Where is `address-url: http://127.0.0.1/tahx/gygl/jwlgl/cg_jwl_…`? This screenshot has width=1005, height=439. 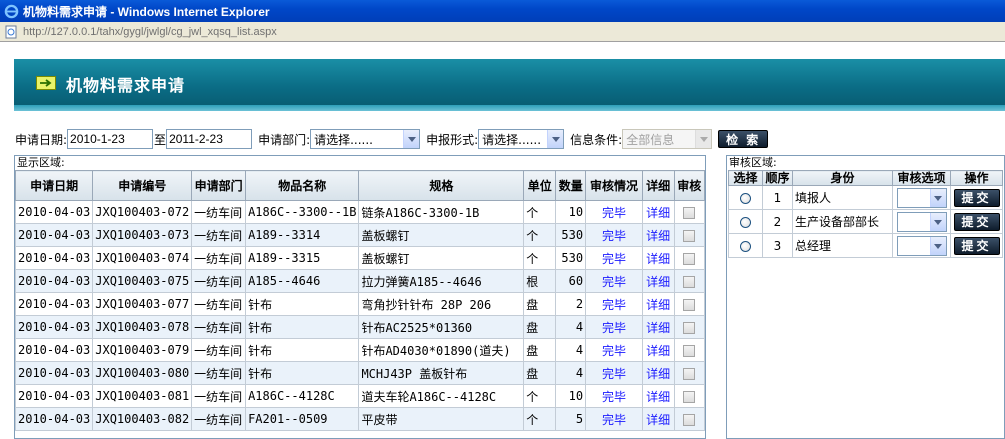
address-url: http://127.0.0.1/tahx/gygl/jwlgl/cg_jwl_… is located at coordinates (150, 32).